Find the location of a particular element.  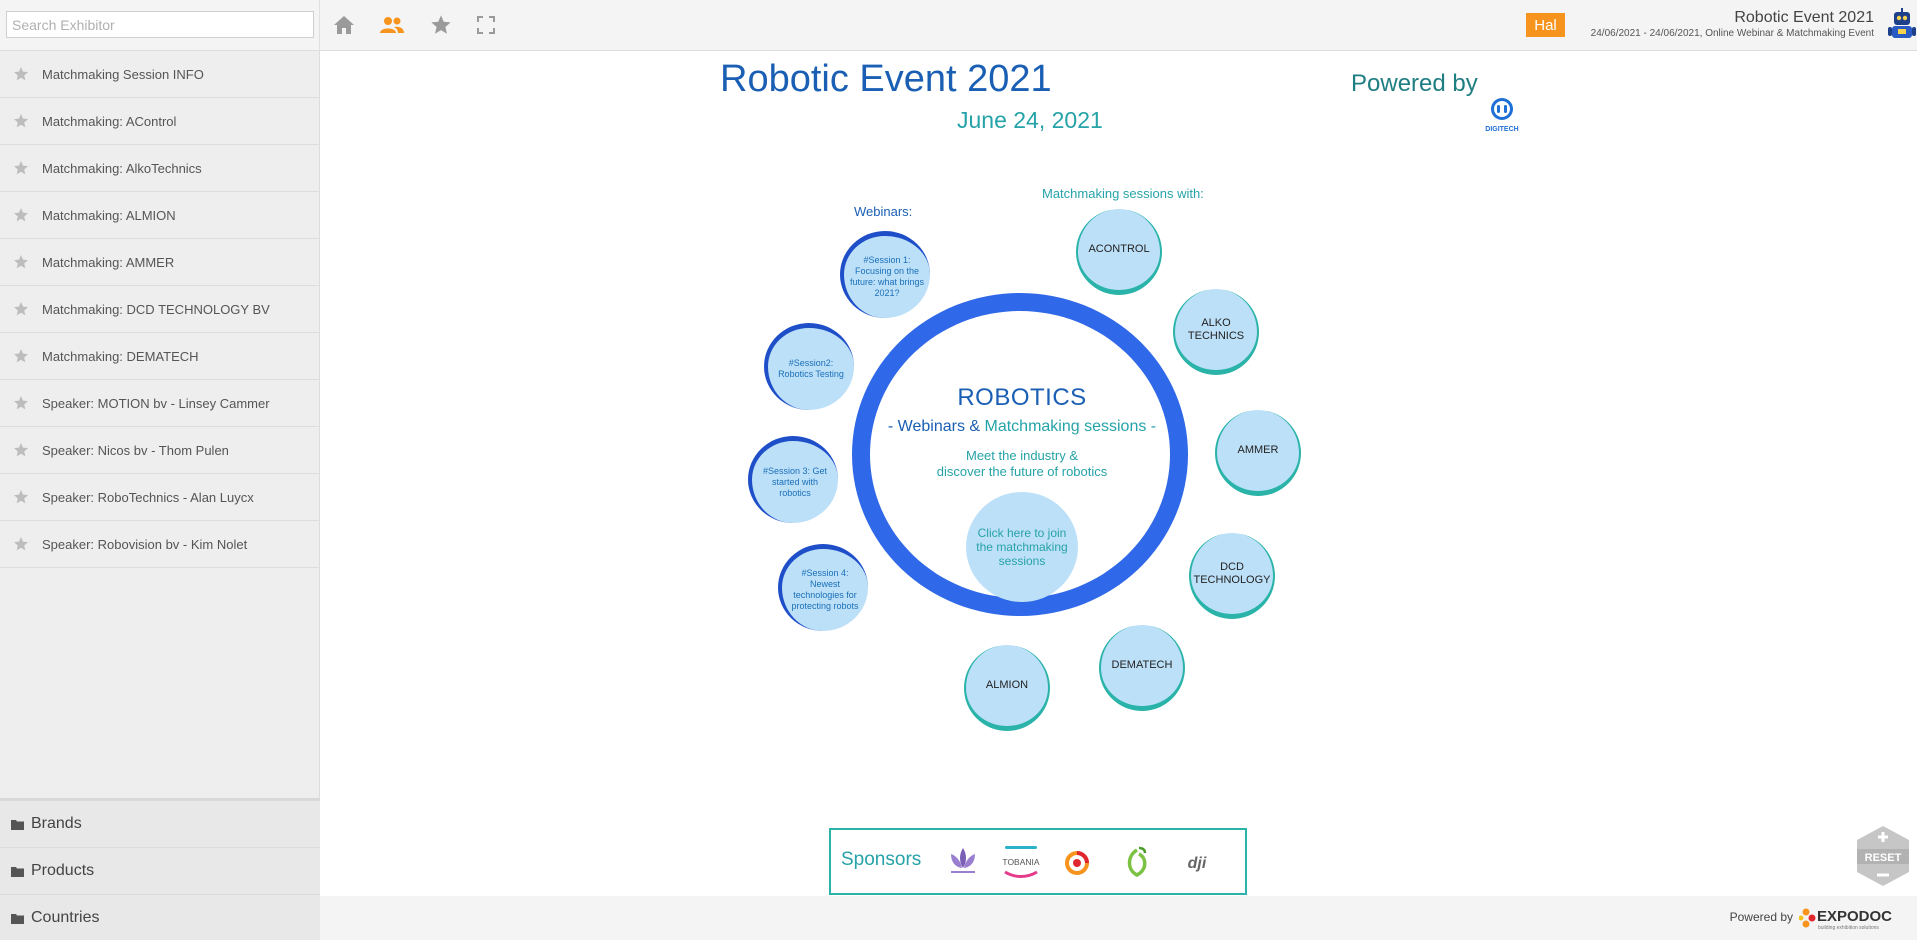

robot-avatar-icon is located at coordinates (1902, 25).